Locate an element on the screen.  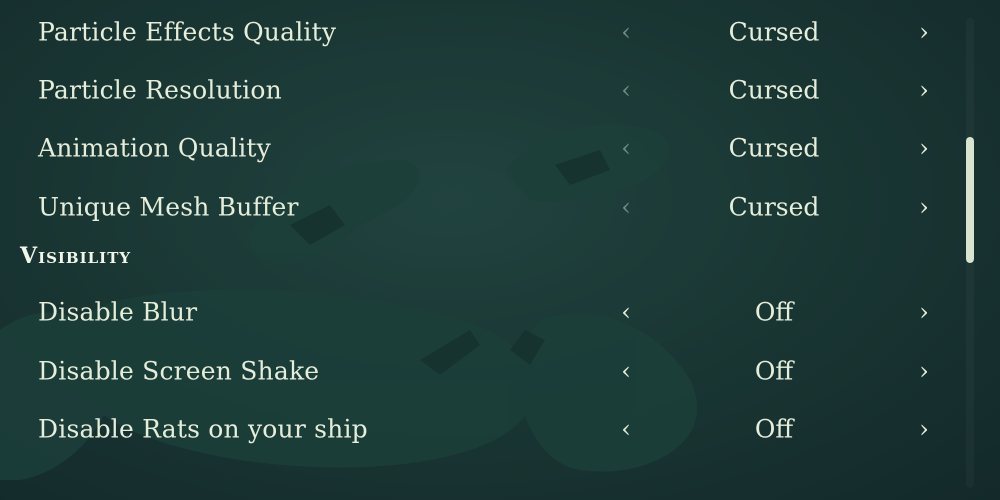
setting-label: Disable Blur is located at coordinates (118, 312).